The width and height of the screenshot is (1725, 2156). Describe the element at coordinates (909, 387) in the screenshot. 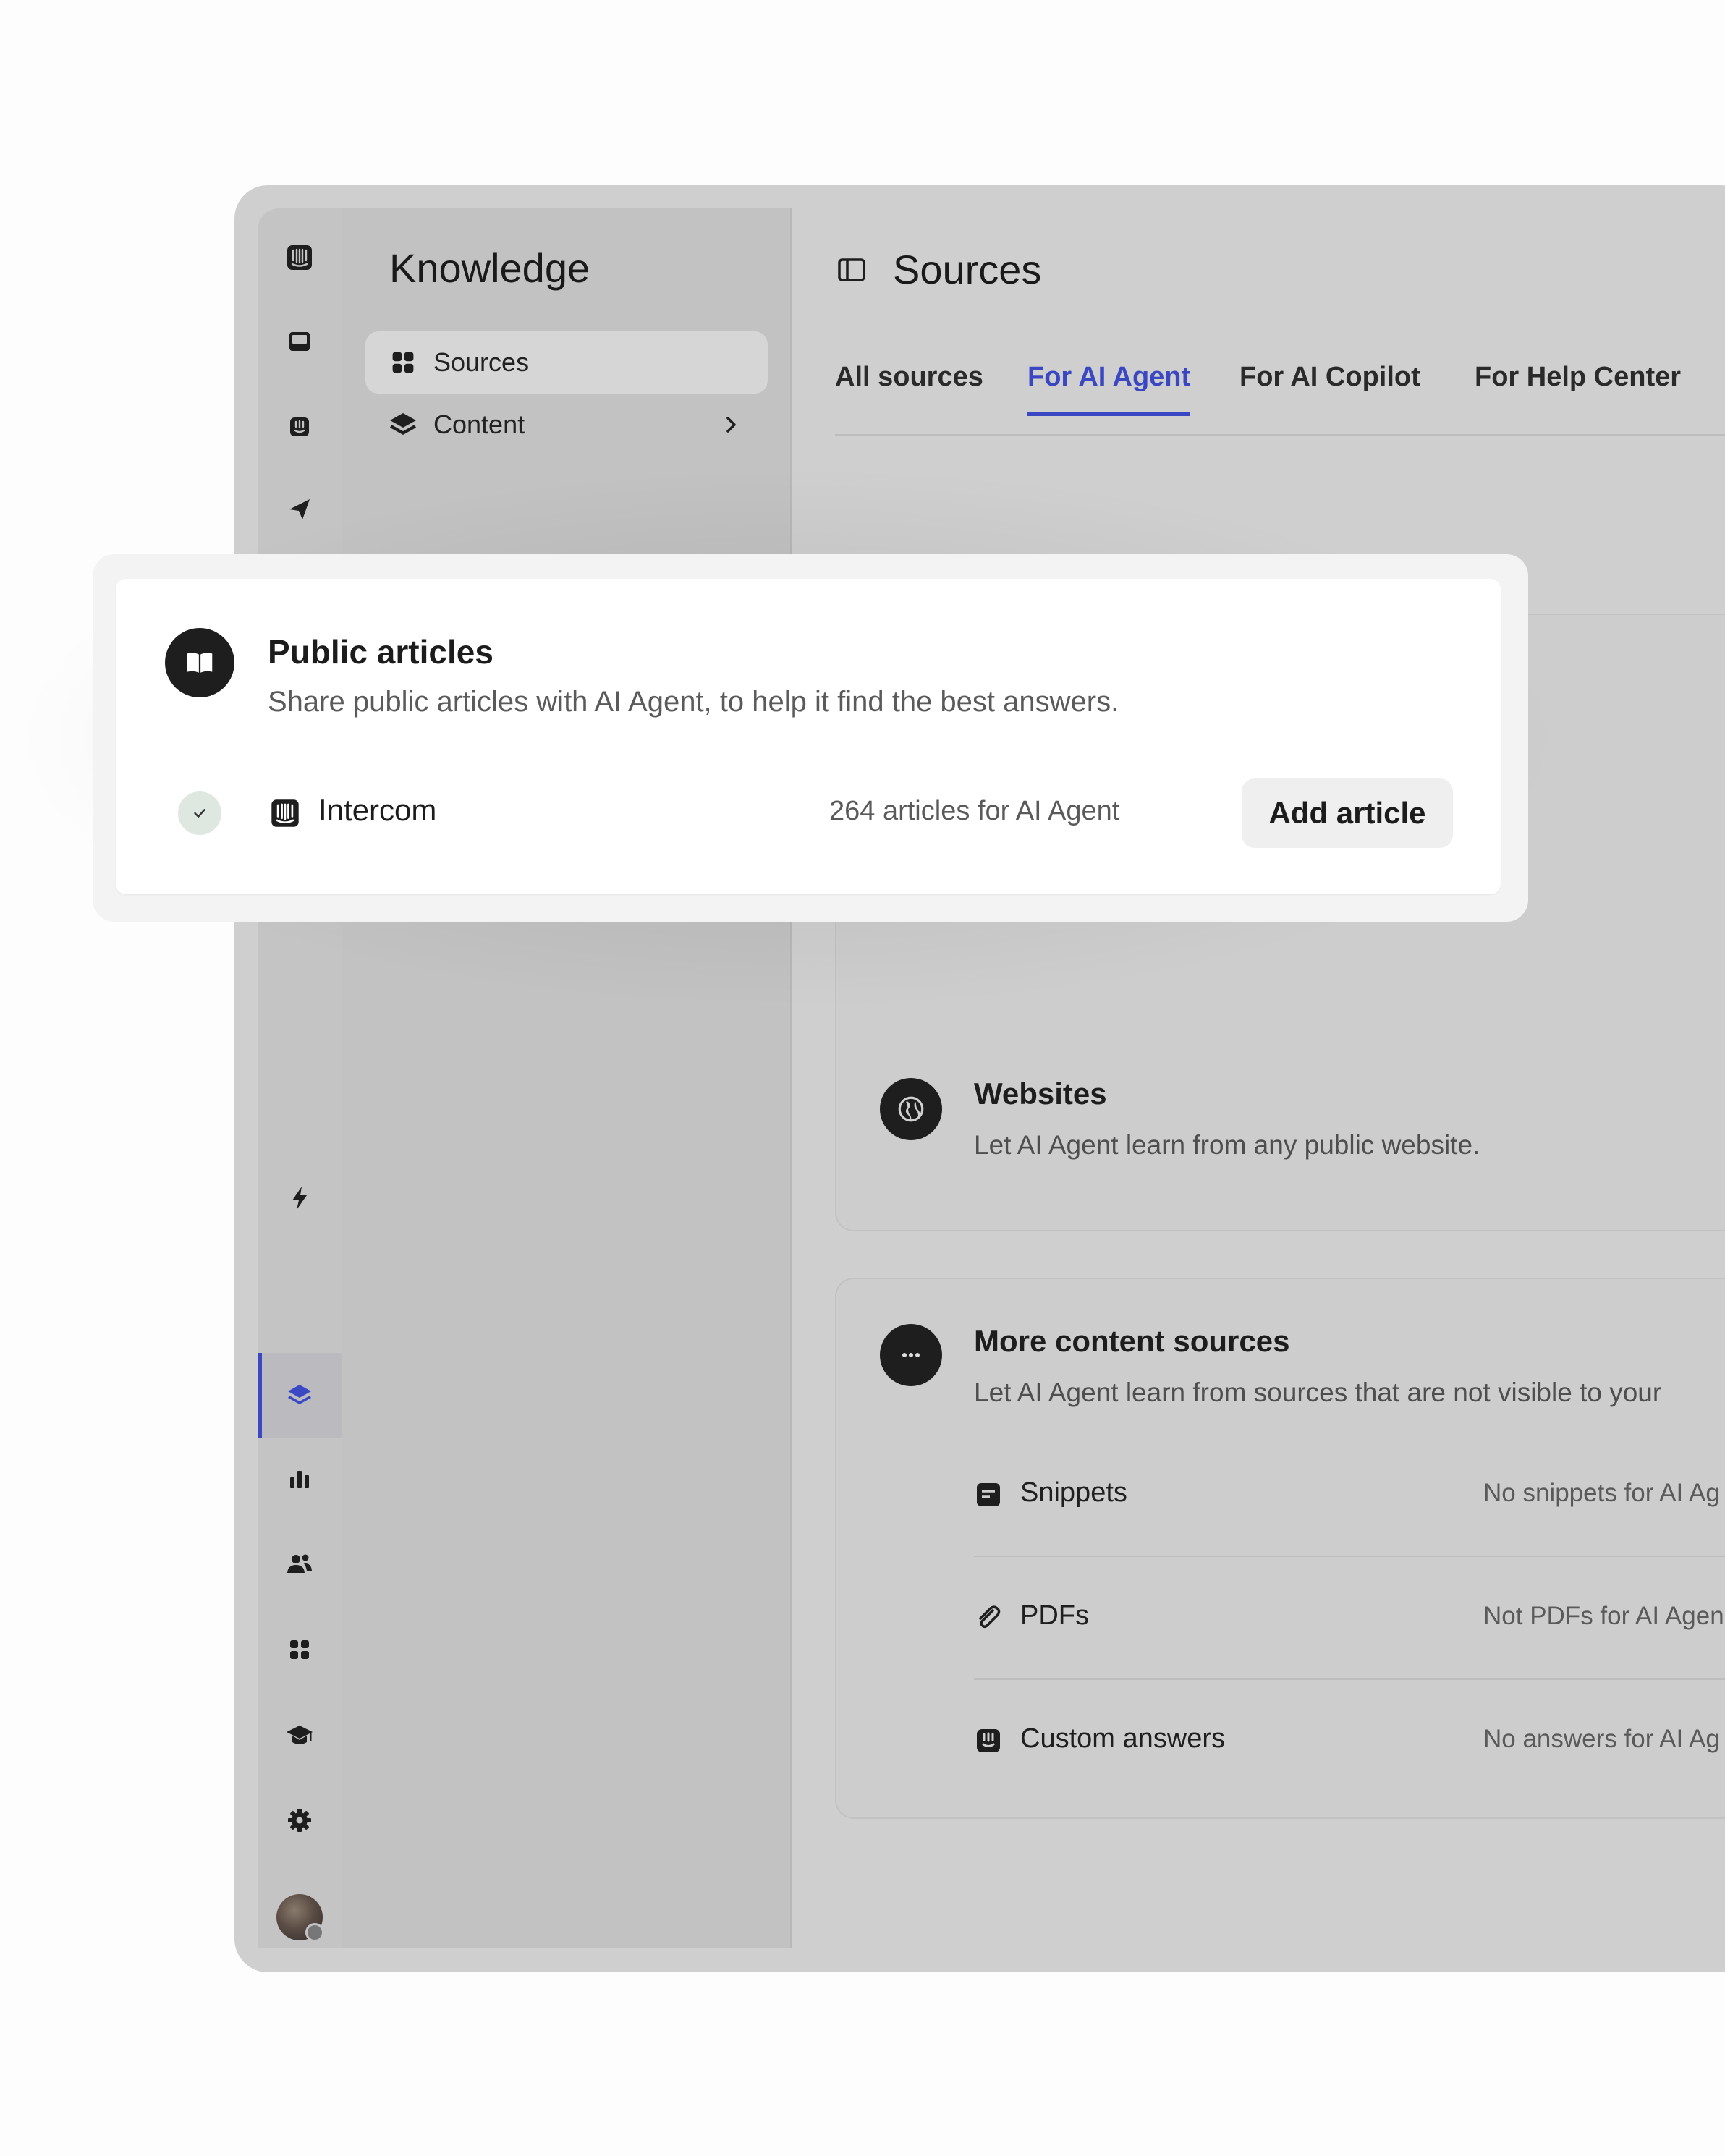

I see `tab-all-sources: All sources` at that location.